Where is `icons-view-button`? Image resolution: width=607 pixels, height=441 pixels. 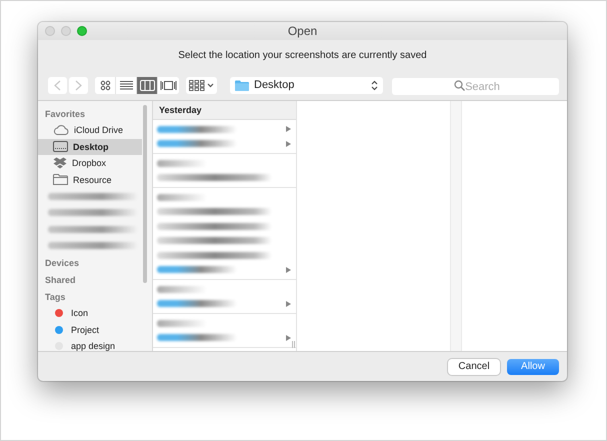
icons-view-button is located at coordinates (105, 85).